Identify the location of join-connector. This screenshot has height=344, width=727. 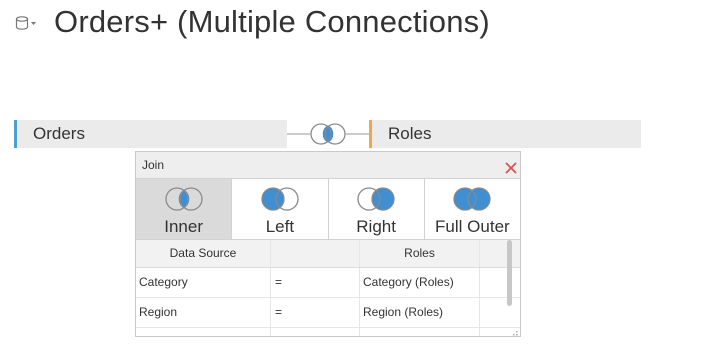
(328, 134).